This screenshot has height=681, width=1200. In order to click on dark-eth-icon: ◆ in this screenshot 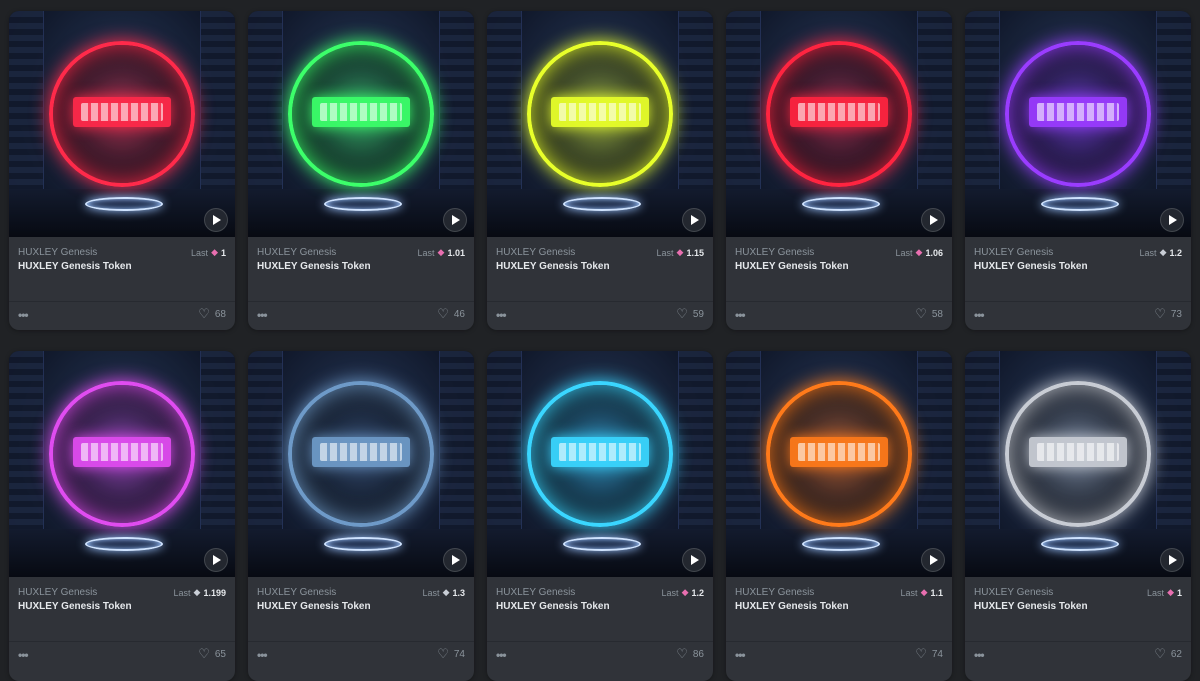, I will do `click(1163, 252)`.